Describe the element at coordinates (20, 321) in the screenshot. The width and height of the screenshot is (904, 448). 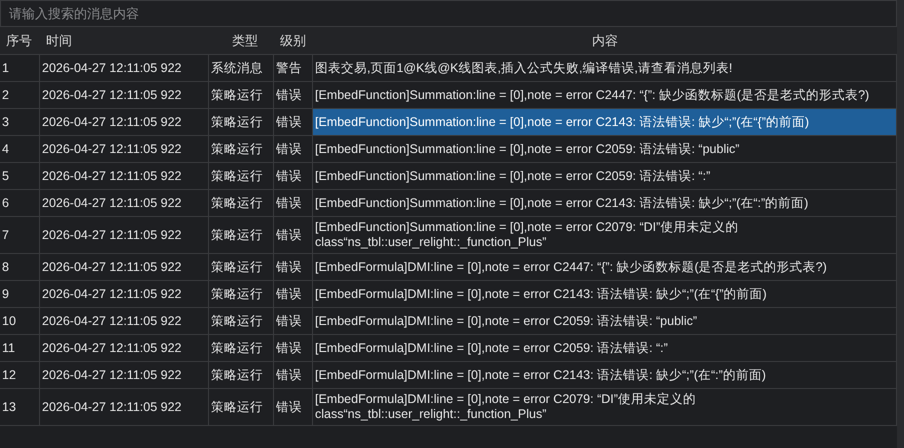
I see `table-cell: 10` at that location.